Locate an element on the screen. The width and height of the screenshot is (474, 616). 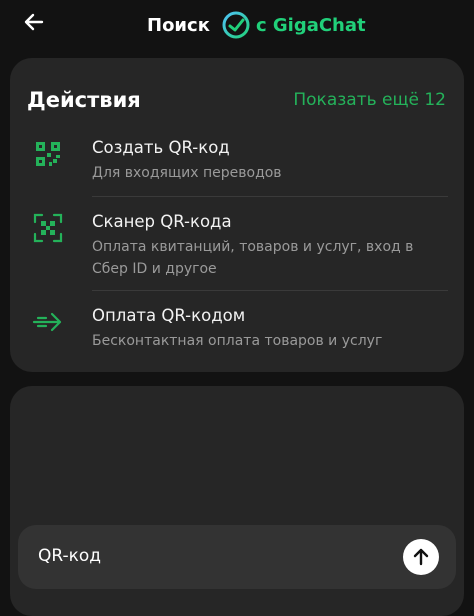
arrow-up-icon is located at coordinates (421, 557).